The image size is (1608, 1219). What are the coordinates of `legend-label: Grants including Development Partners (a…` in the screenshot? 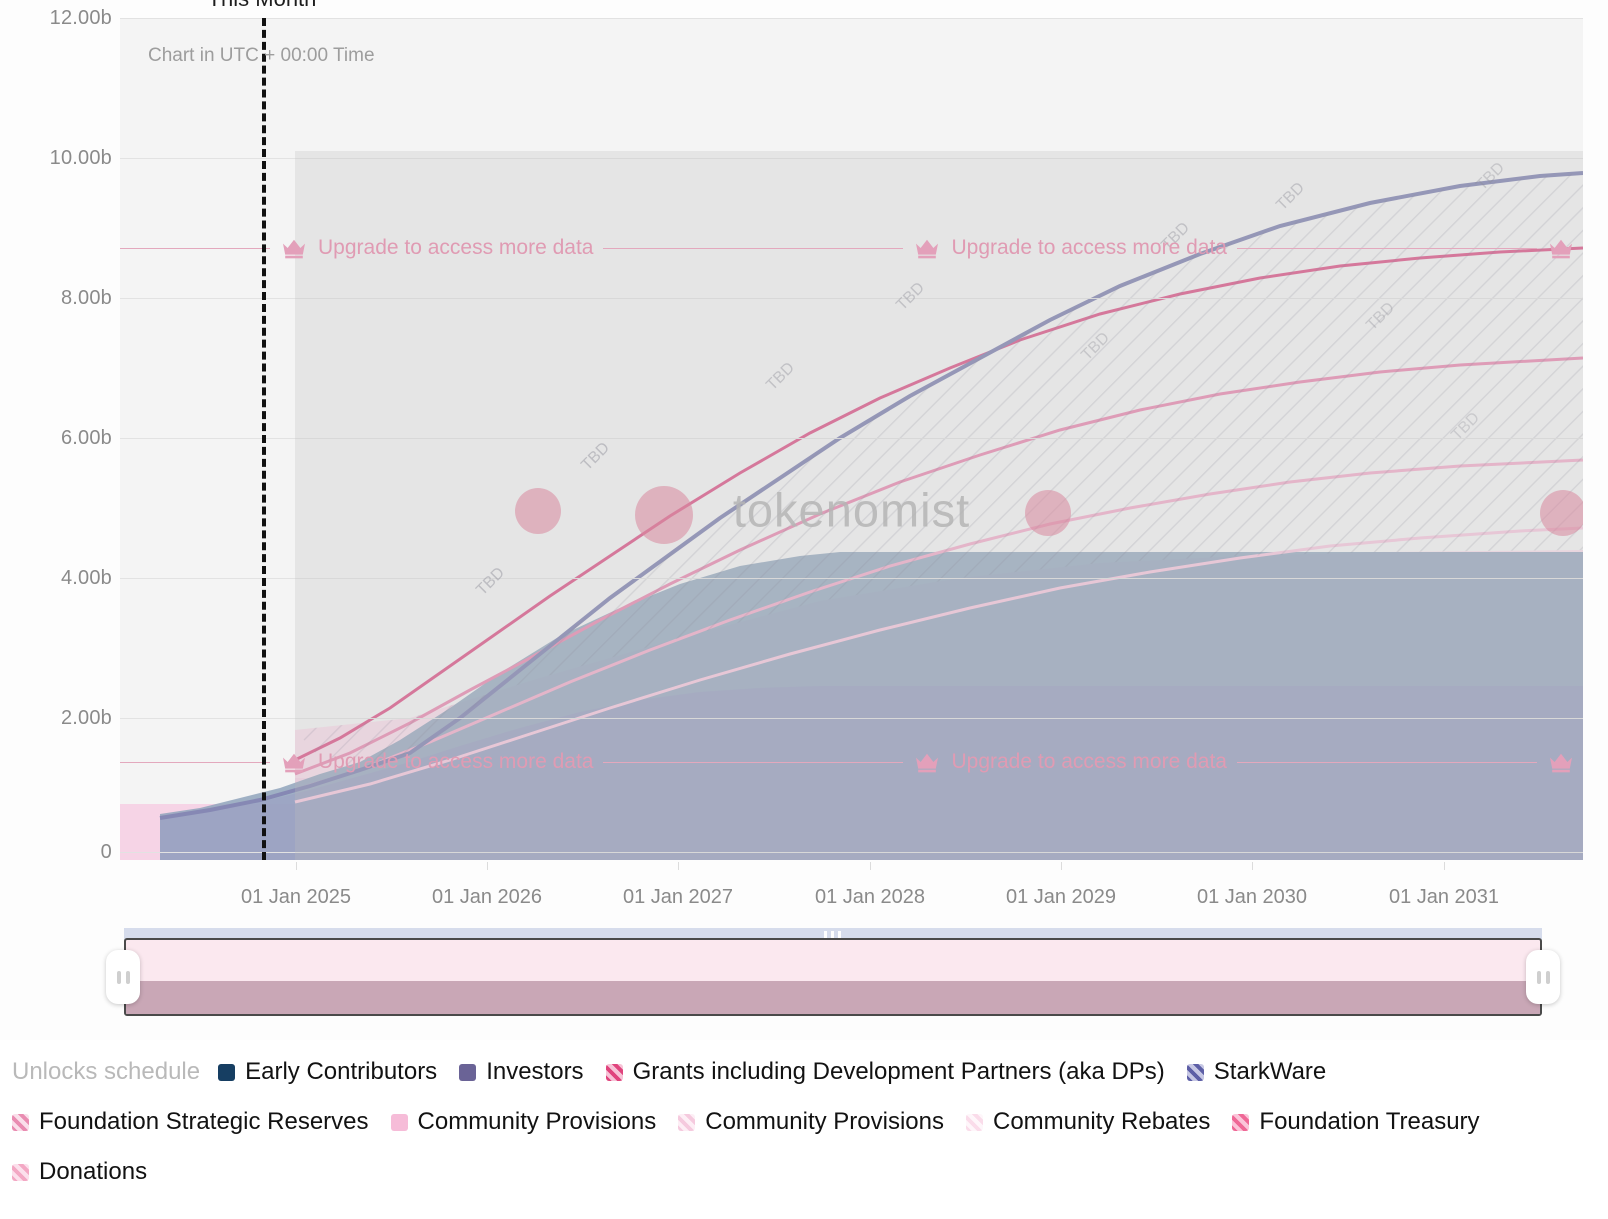 It's located at (898, 1071).